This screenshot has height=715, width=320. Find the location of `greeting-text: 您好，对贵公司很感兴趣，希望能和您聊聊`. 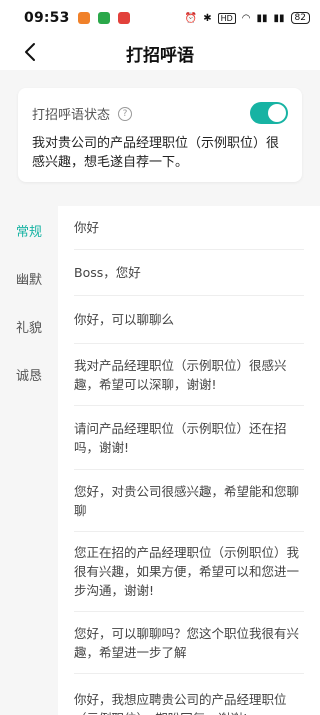

greeting-text: 您好，对贵公司很感兴趣，希望能和您聊聊 is located at coordinates (187, 500).